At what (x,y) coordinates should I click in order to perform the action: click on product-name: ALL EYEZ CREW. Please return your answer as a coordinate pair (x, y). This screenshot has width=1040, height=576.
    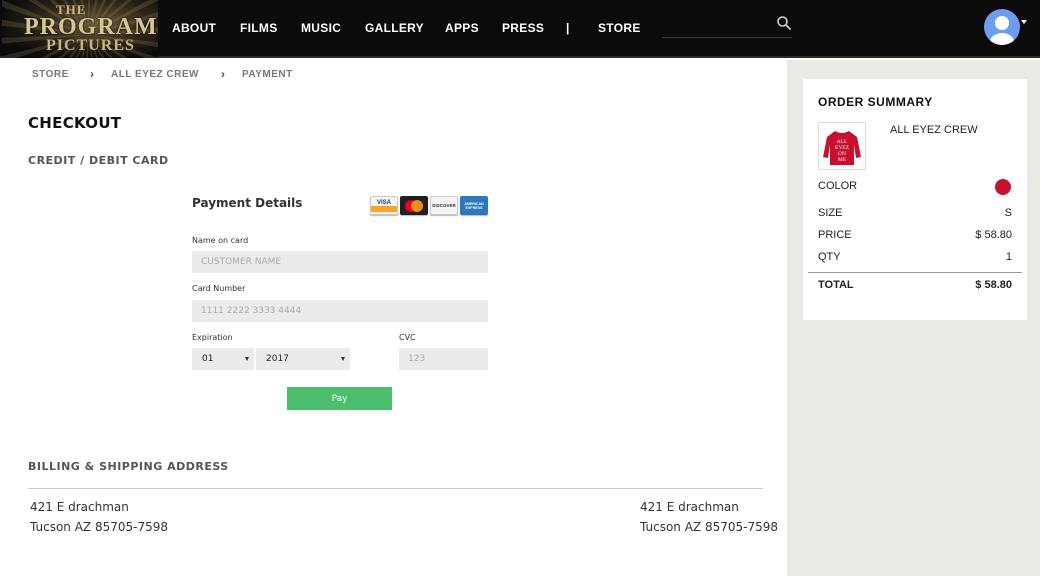
    Looking at the image, I should click on (934, 130).